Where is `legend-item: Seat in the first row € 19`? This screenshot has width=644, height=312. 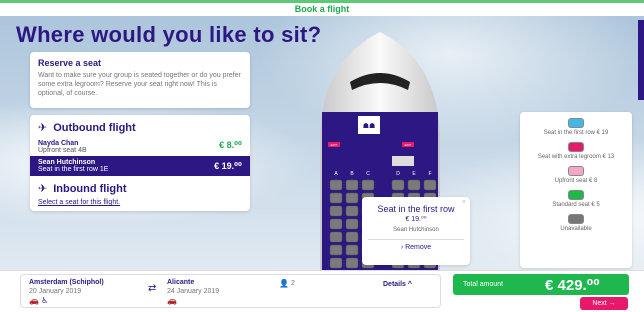
legend-item: Seat in the first row € 19 is located at coordinates (576, 127).